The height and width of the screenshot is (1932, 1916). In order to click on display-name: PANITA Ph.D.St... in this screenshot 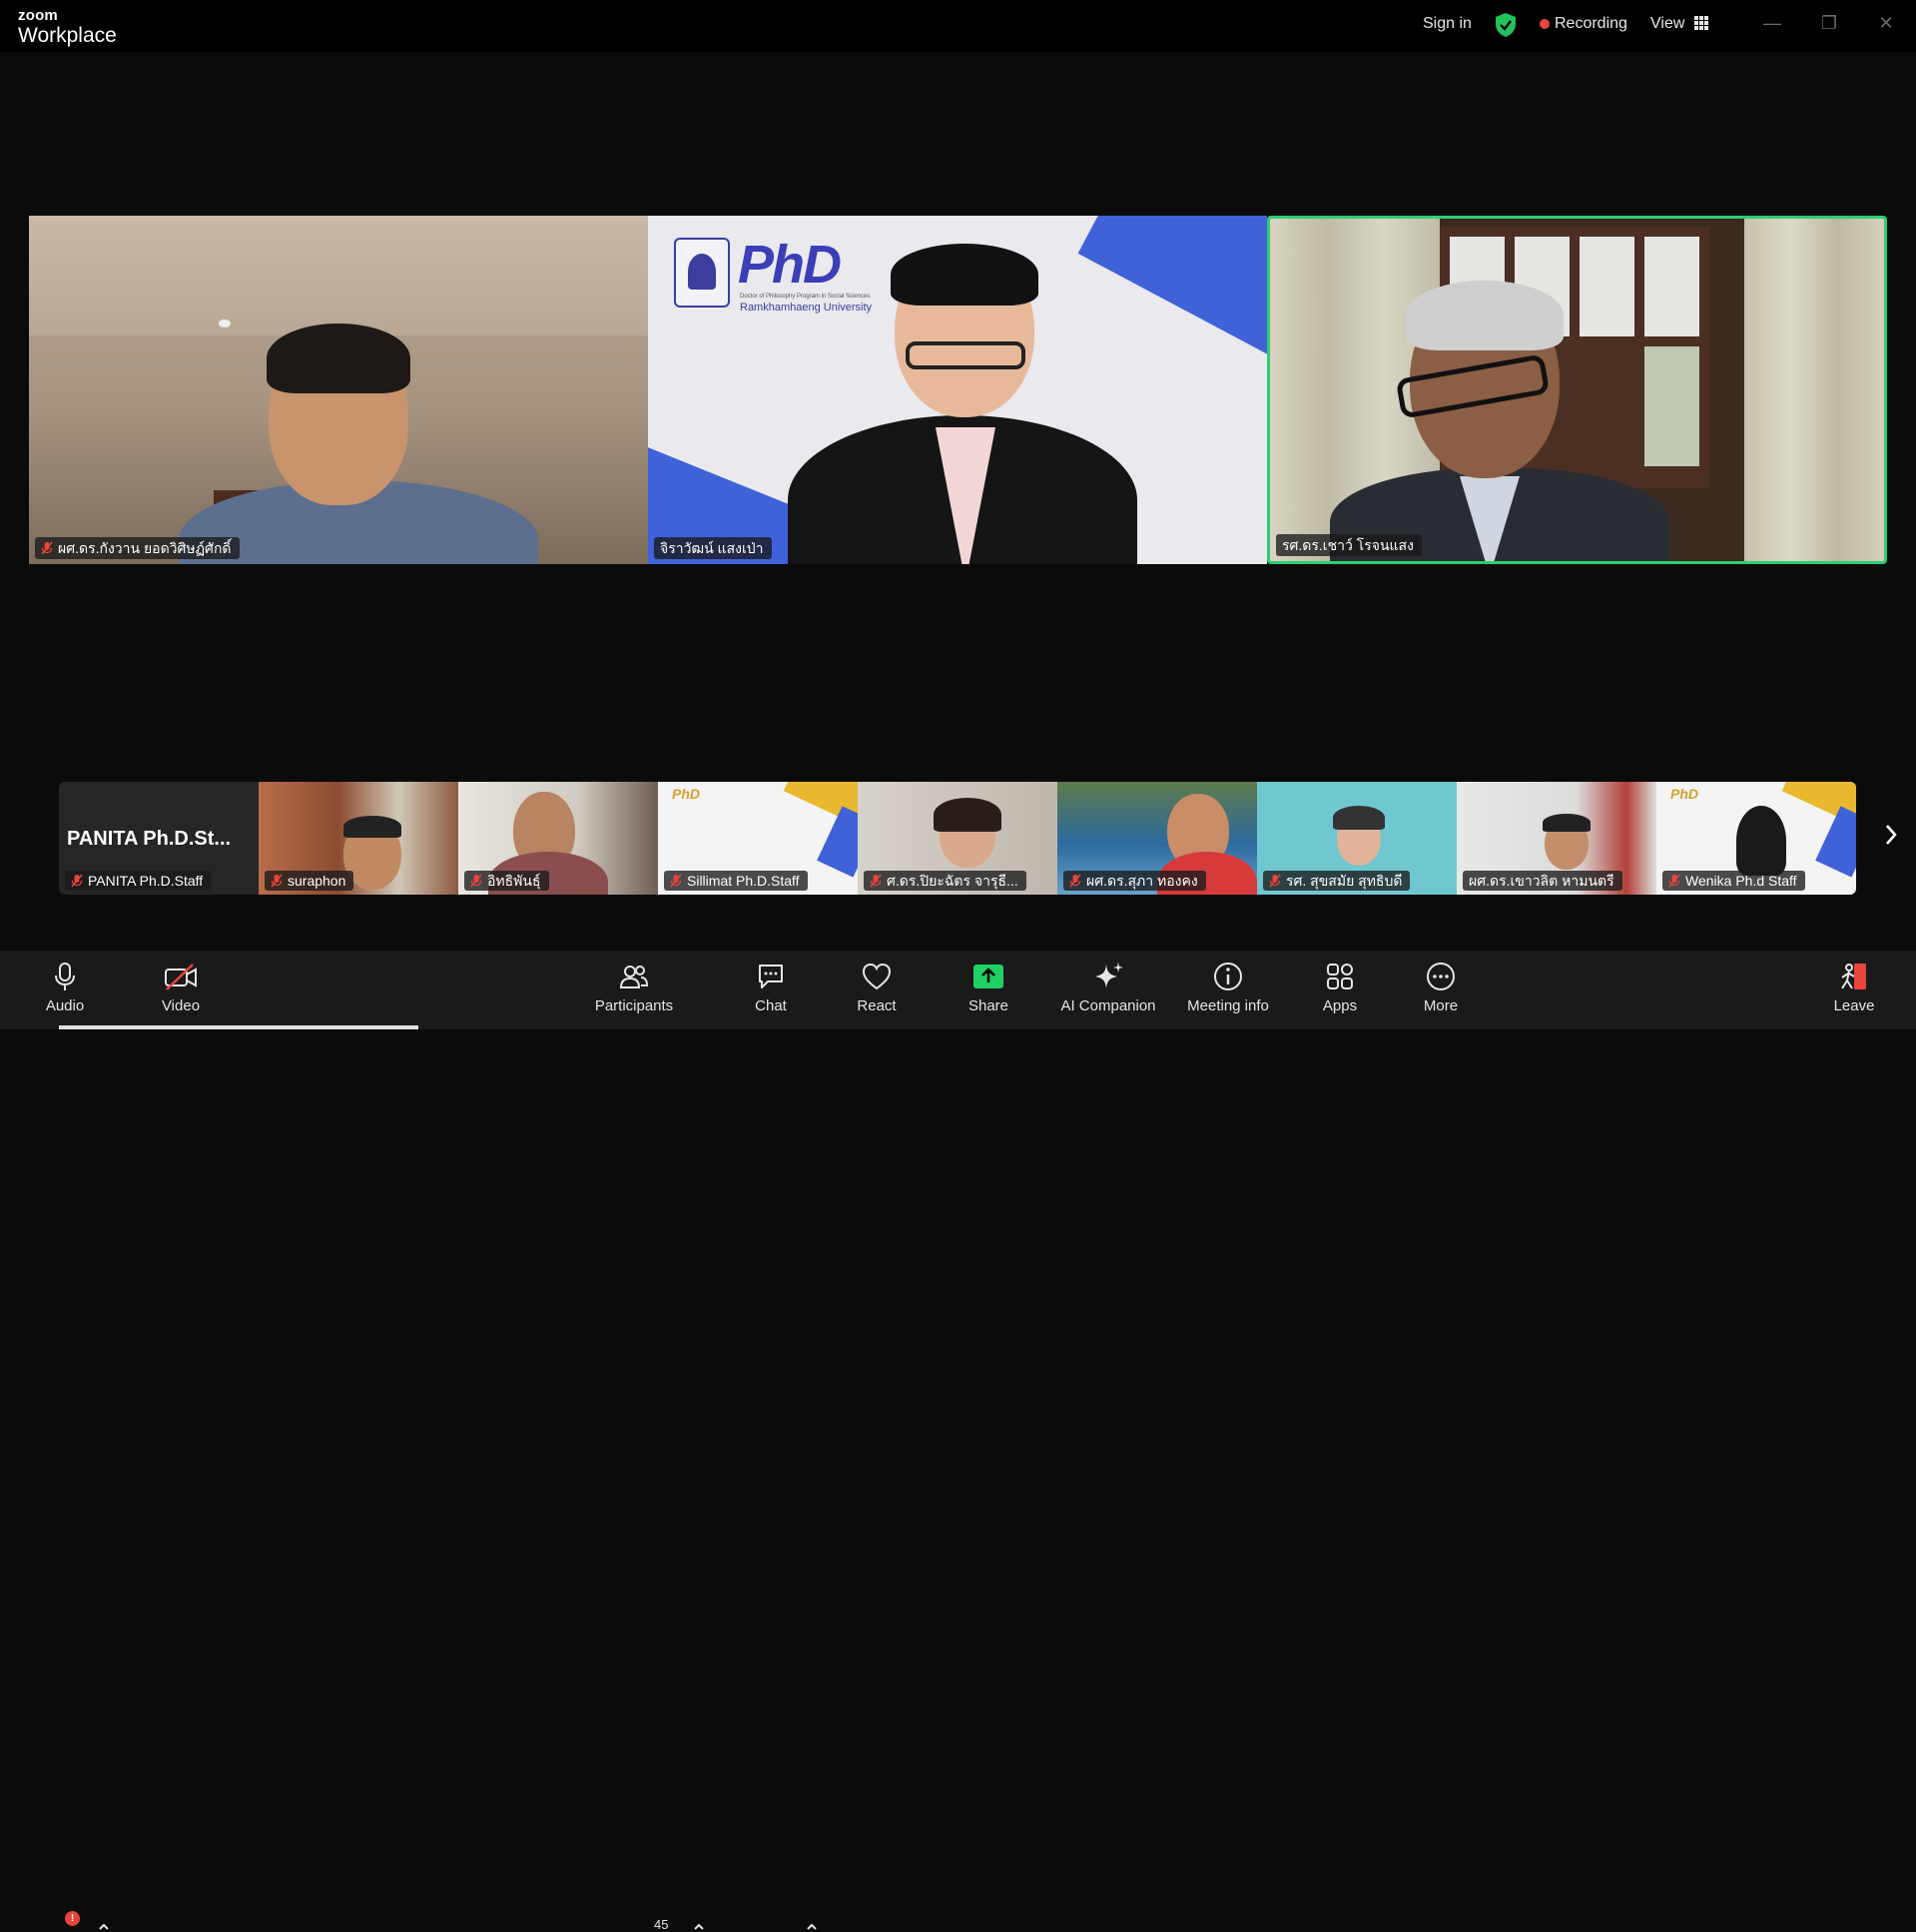, I will do `click(149, 839)`.